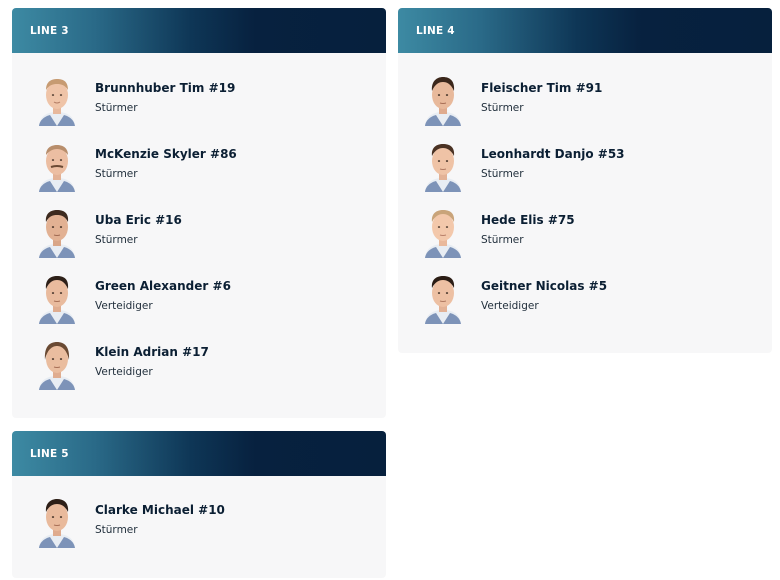 This screenshot has width=780, height=580. What do you see at coordinates (435, 30) in the screenshot?
I see `line-title: LINE 4` at bounding box center [435, 30].